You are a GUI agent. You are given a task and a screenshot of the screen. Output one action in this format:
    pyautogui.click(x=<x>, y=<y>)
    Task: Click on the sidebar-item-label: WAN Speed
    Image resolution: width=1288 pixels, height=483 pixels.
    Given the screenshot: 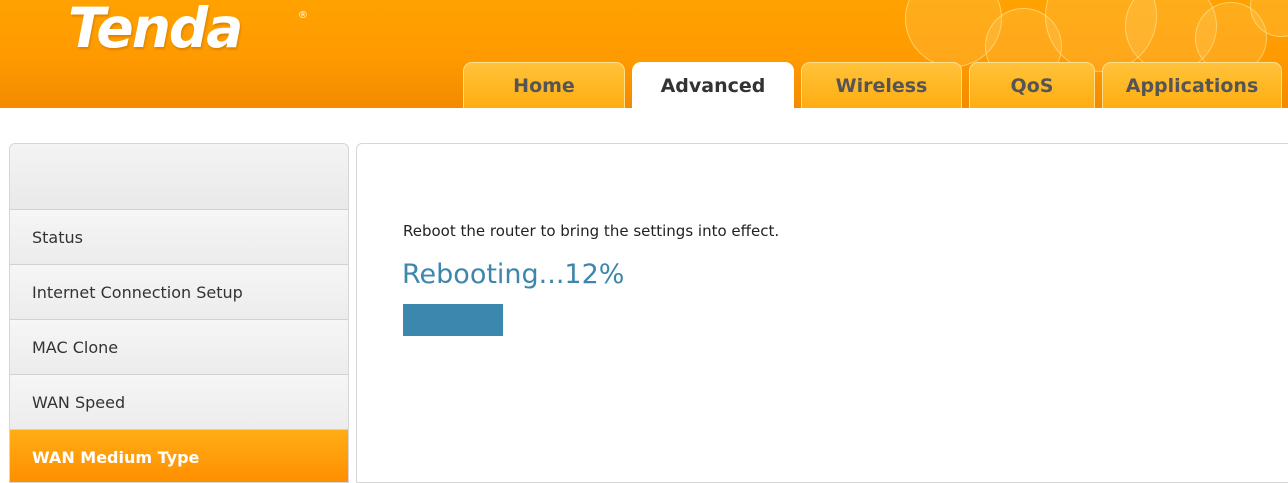 What is the action you would take?
    pyautogui.click(x=79, y=402)
    